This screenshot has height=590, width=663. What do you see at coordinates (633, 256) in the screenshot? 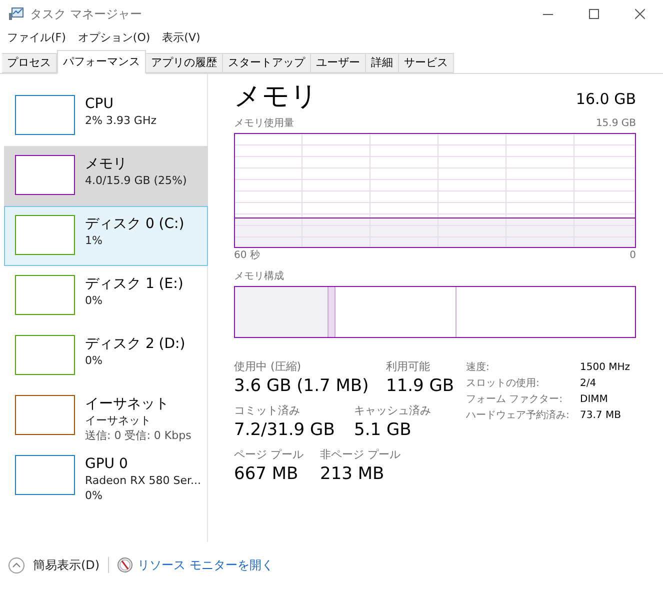
I see `axis-label: 0` at bounding box center [633, 256].